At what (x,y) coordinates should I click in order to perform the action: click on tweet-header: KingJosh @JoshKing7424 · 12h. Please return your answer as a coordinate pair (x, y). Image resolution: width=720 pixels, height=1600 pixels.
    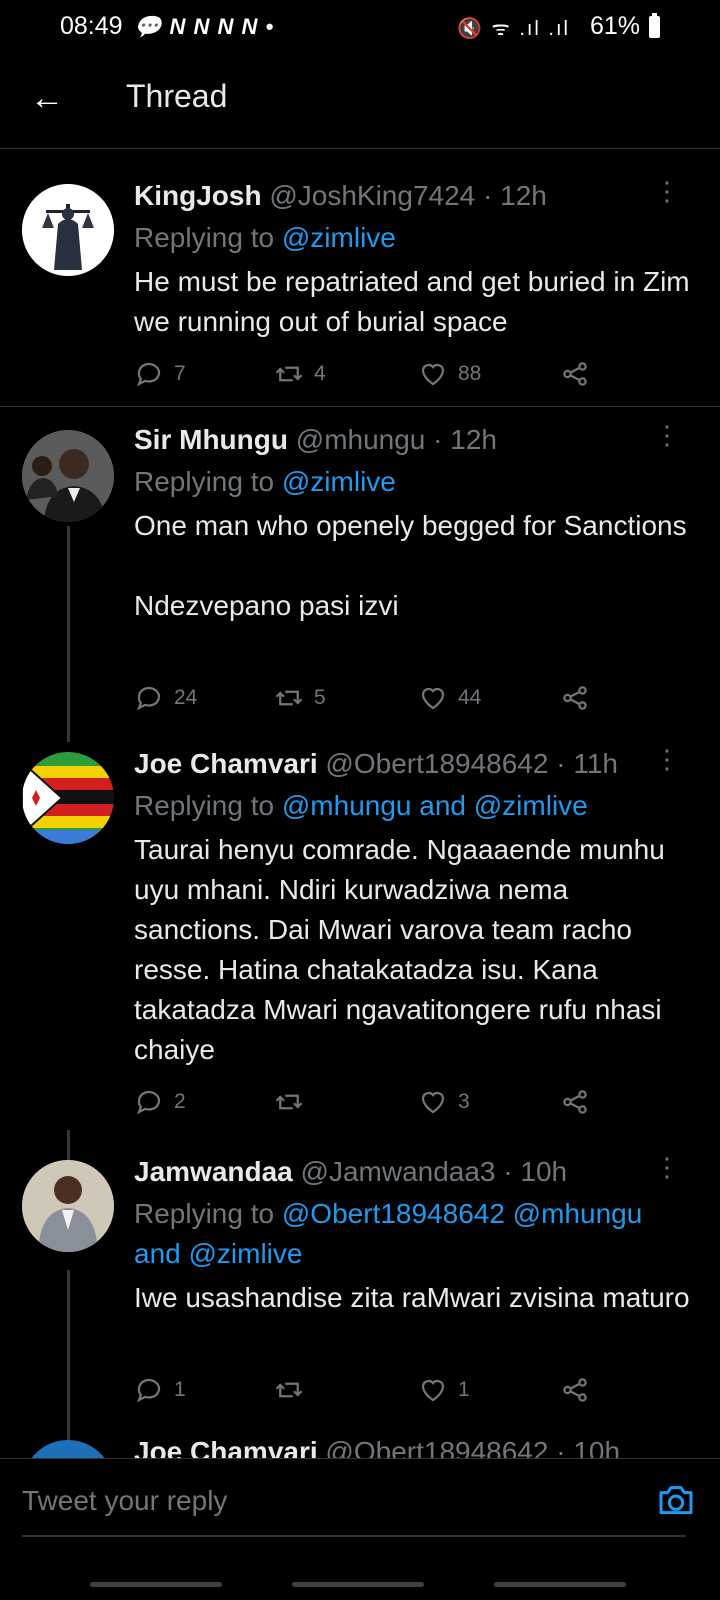
    Looking at the image, I should click on (340, 196).